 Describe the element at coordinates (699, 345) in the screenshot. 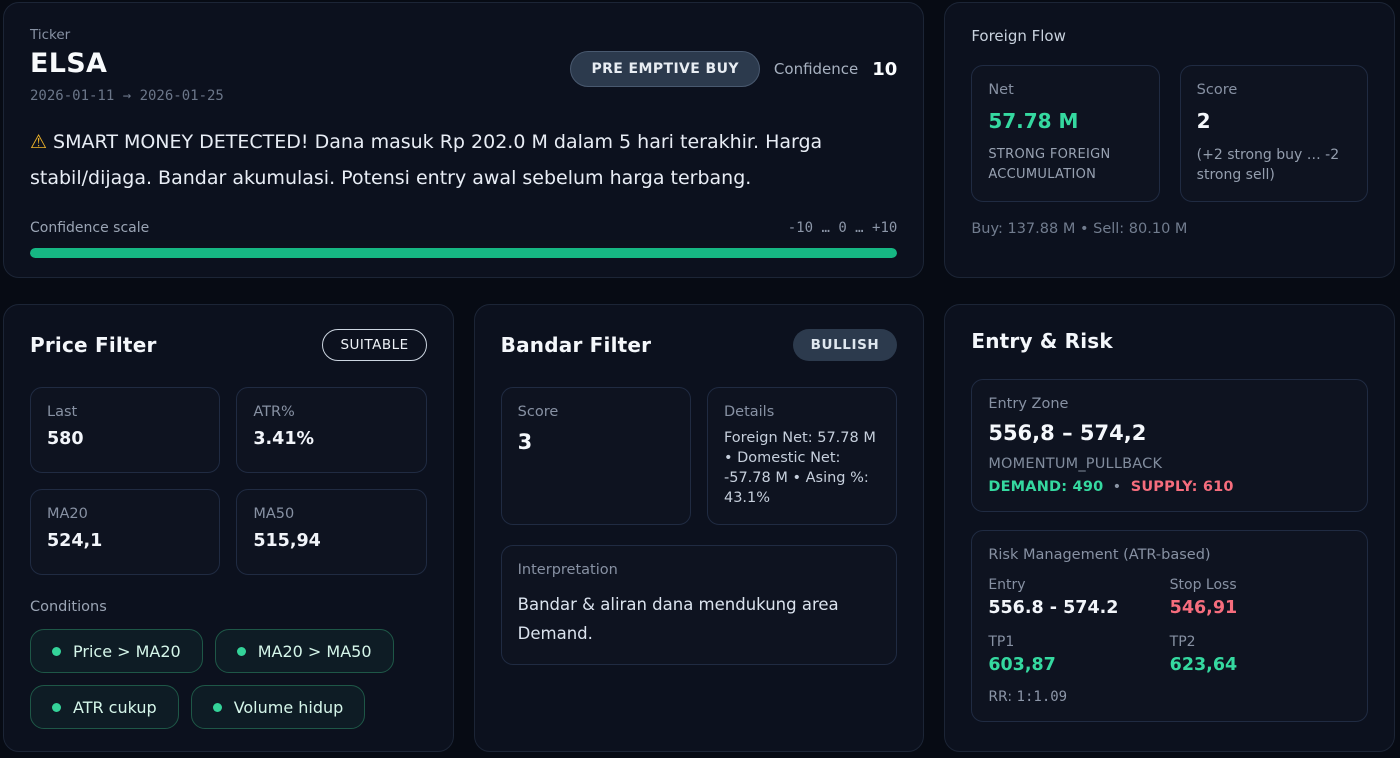

I see `bandar-filter-header: Bandar Filter BULLISH` at that location.